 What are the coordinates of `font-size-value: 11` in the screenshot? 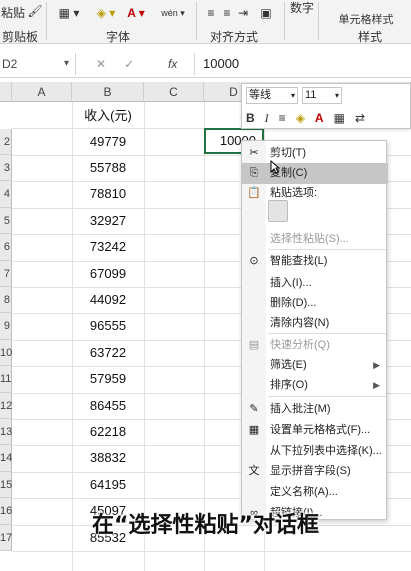 It's located at (311, 95).